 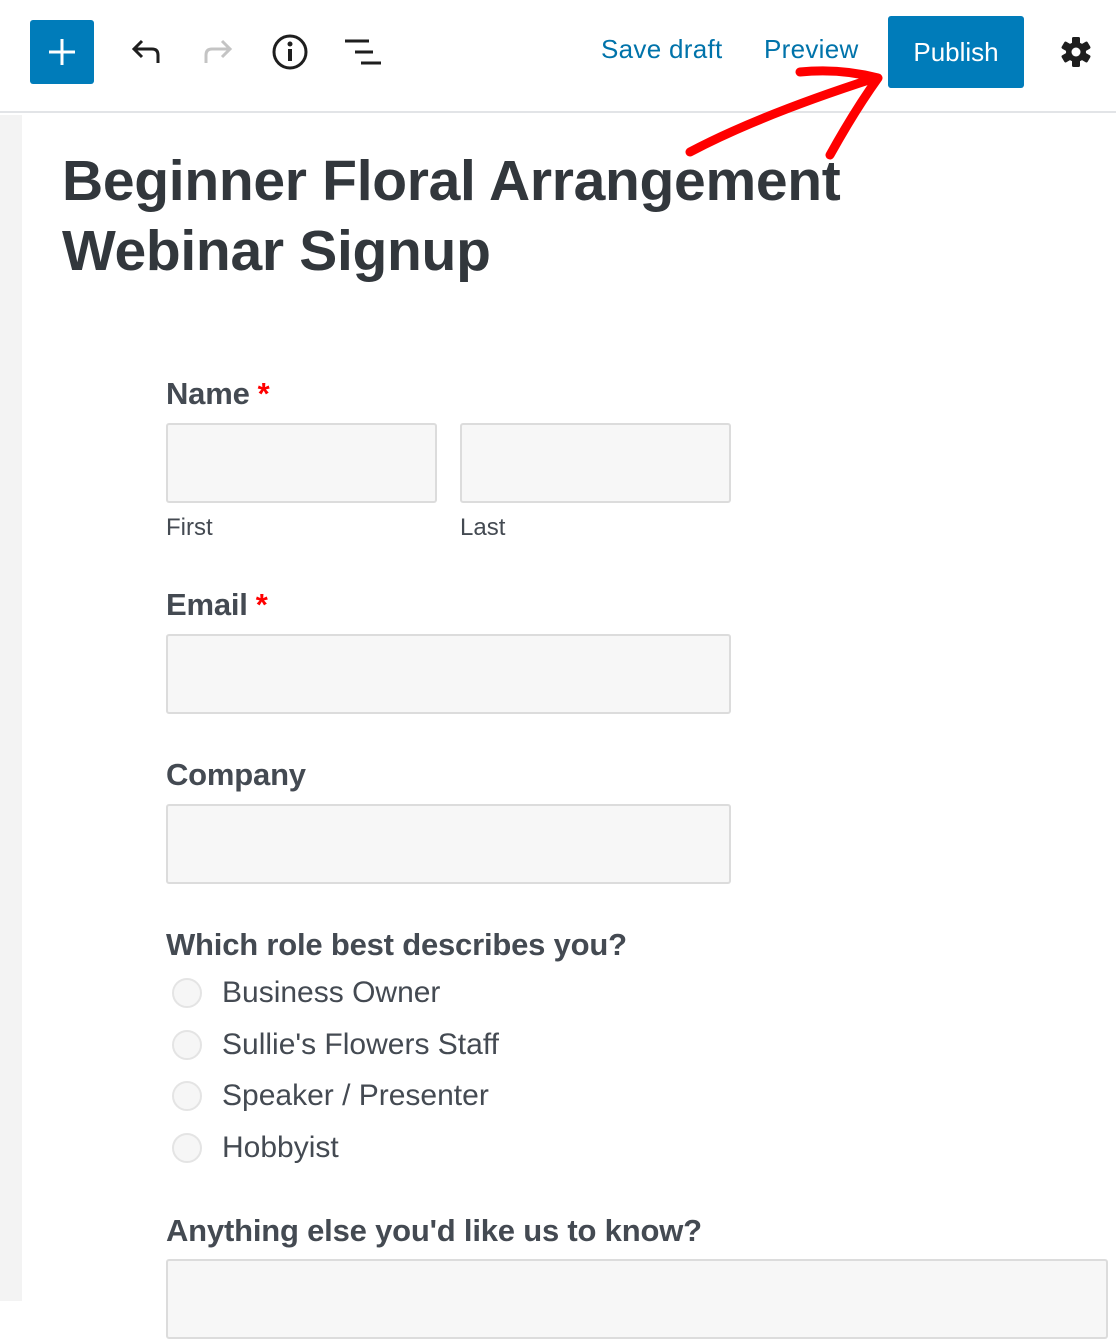 I want to click on list-outline-icon, so click(x=363, y=52).